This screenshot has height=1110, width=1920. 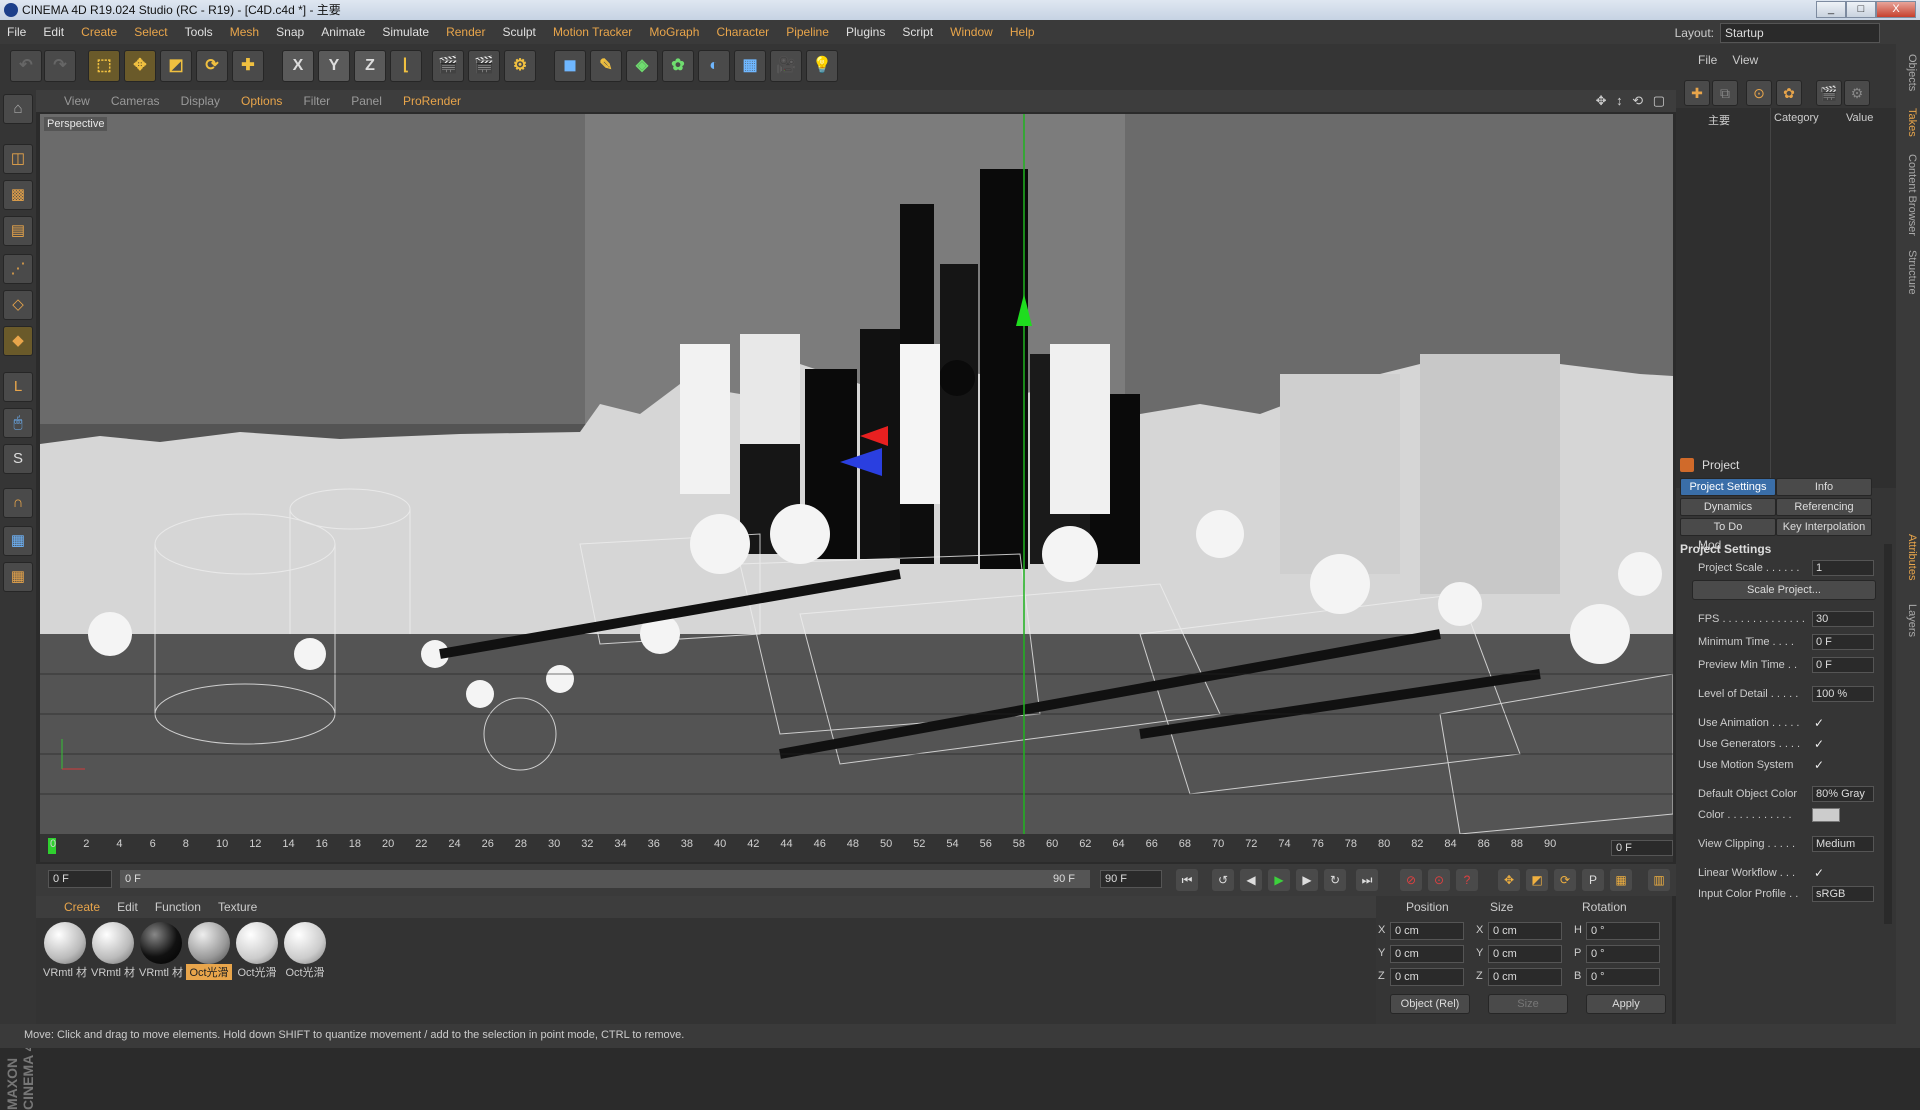 What do you see at coordinates (1843, 794) in the screenshot?
I see `default-object-color-dropdown: 80% Gray` at bounding box center [1843, 794].